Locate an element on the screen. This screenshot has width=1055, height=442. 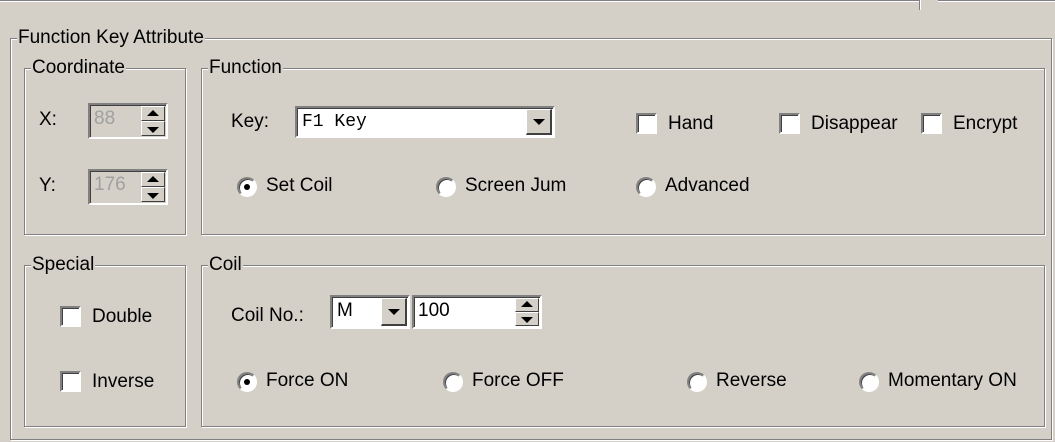
coil-title: Coil is located at coordinates (225, 265).